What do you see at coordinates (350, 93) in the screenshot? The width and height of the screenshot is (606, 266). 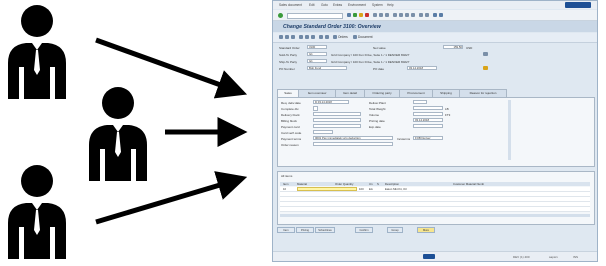 I see `tab-item-detail: Item detail` at bounding box center [350, 93].